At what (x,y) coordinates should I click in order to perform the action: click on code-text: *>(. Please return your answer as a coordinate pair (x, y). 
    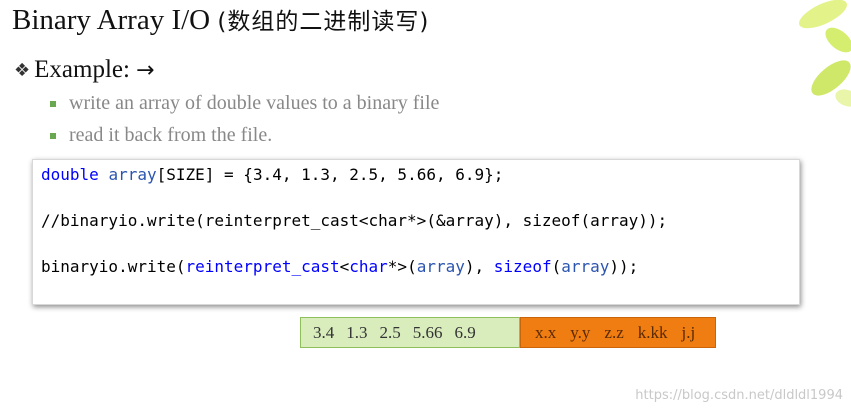
    Looking at the image, I should click on (402, 266).